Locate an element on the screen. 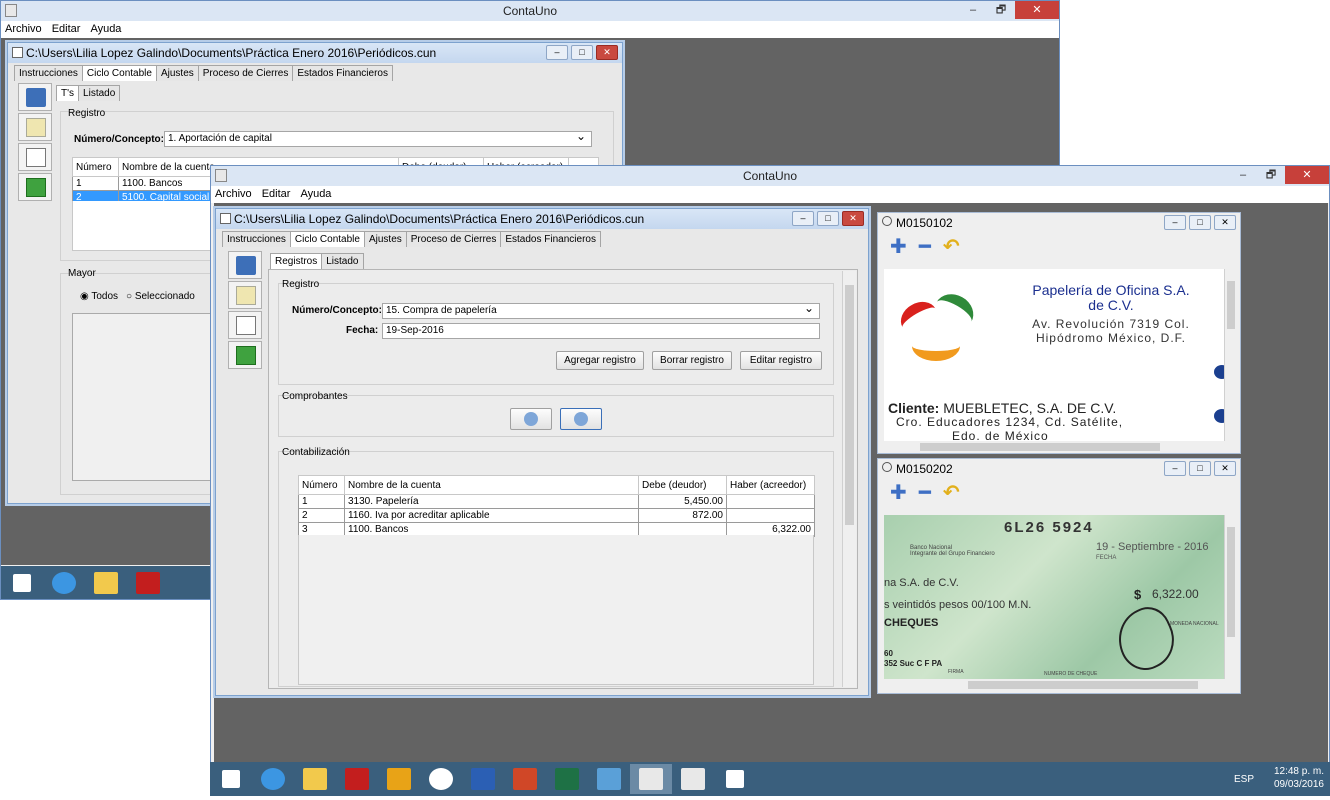 The width and height of the screenshot is (1330, 800). word-button is located at coordinates (483, 779).